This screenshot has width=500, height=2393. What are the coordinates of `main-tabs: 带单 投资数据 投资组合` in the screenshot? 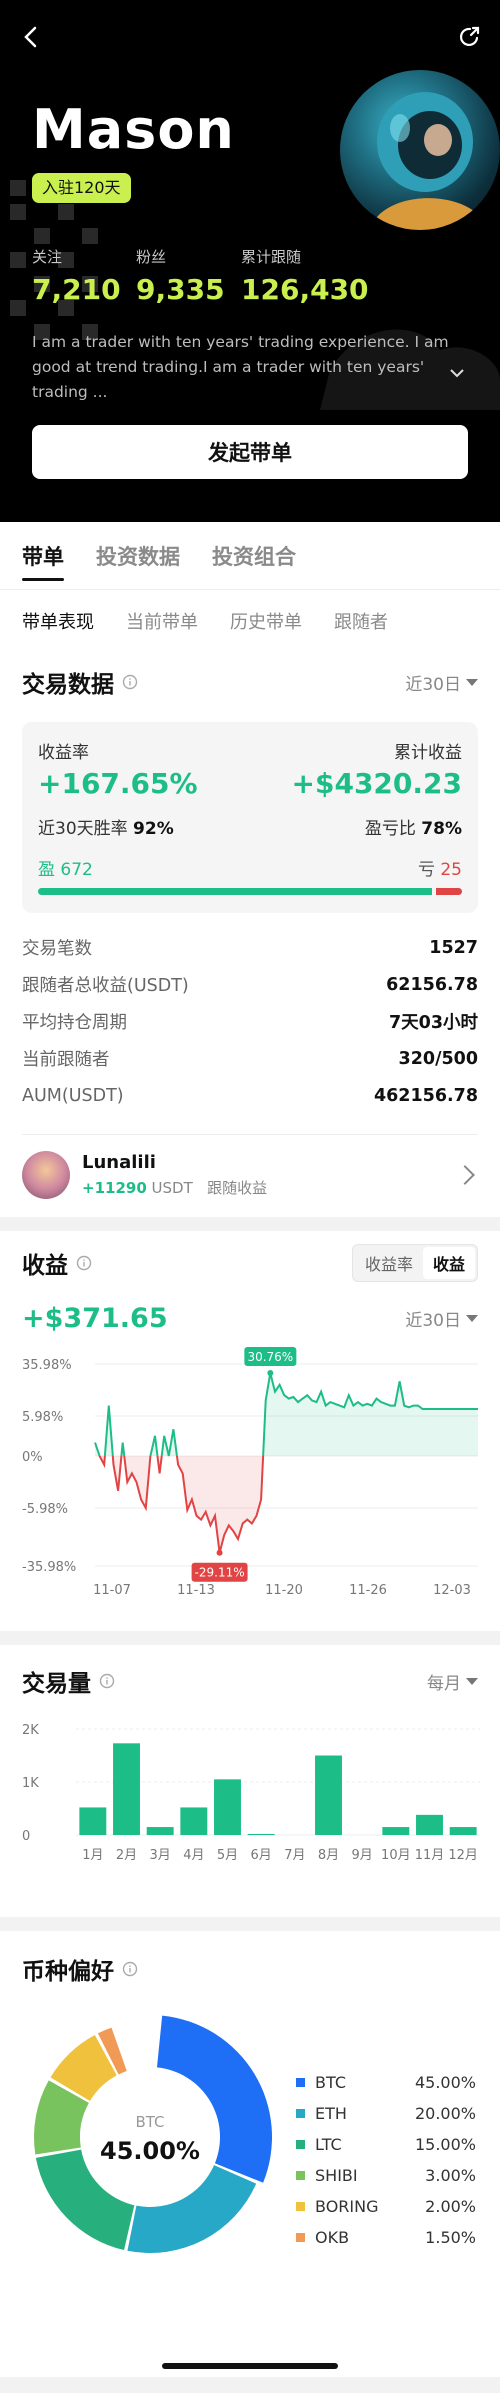 It's located at (250, 556).